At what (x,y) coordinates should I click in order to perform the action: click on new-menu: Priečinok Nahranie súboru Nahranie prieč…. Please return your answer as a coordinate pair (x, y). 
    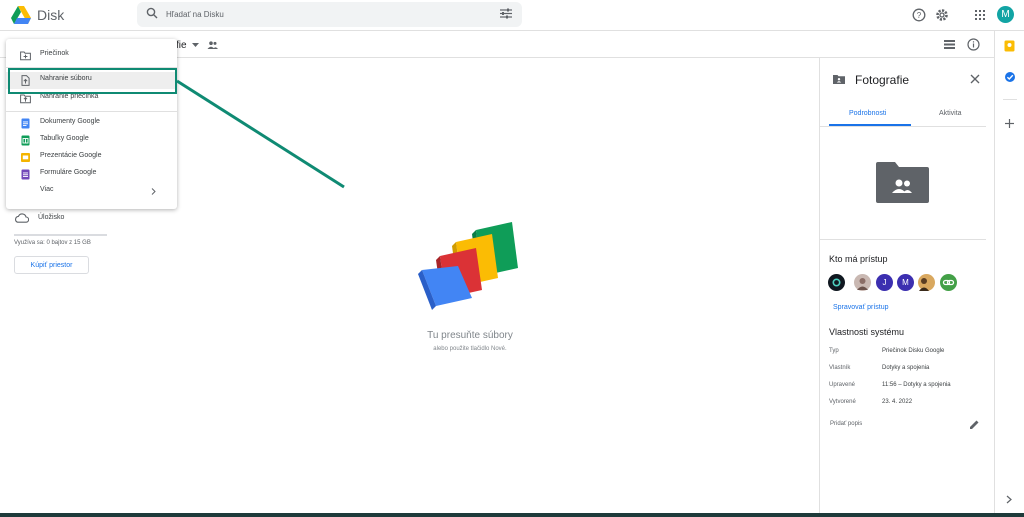
    Looking at the image, I should click on (91, 124).